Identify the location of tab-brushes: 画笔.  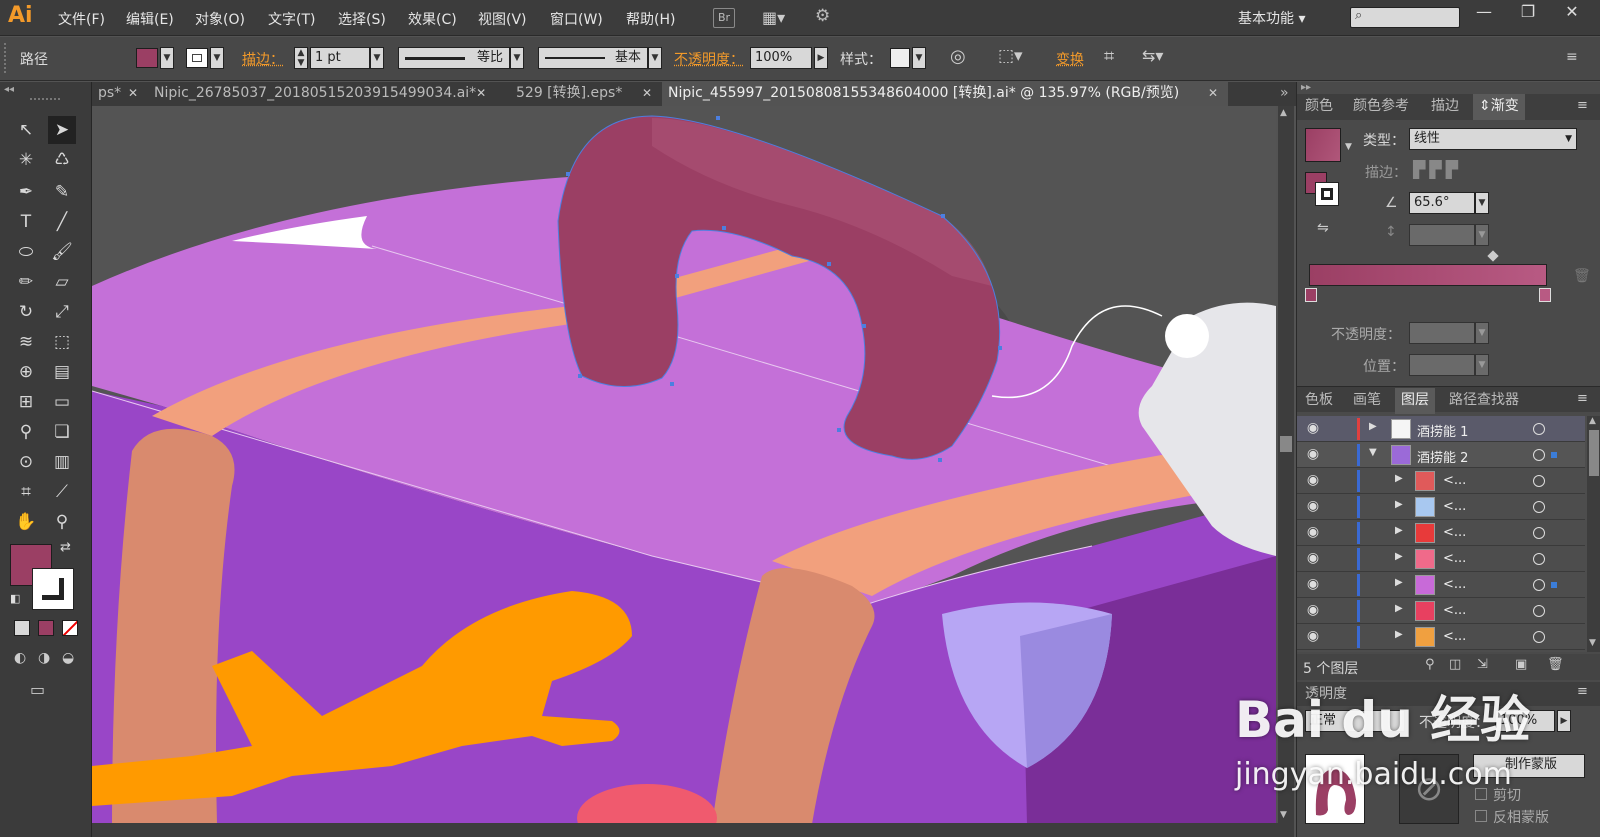
(1367, 401).